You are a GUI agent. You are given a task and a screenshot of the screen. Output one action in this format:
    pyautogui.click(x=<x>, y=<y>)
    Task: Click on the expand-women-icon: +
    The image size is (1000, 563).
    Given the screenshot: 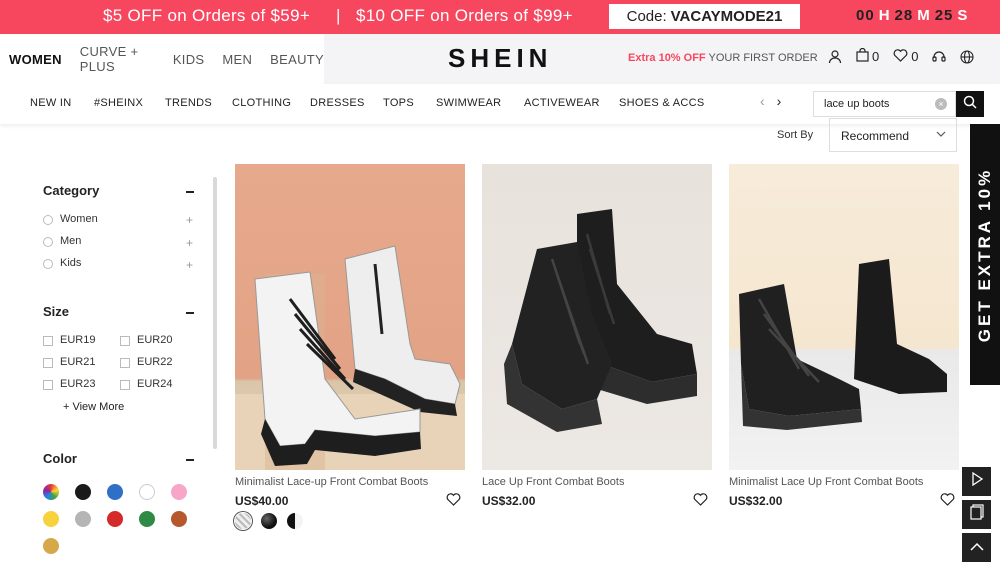 What is the action you would take?
    pyautogui.click(x=189, y=220)
    